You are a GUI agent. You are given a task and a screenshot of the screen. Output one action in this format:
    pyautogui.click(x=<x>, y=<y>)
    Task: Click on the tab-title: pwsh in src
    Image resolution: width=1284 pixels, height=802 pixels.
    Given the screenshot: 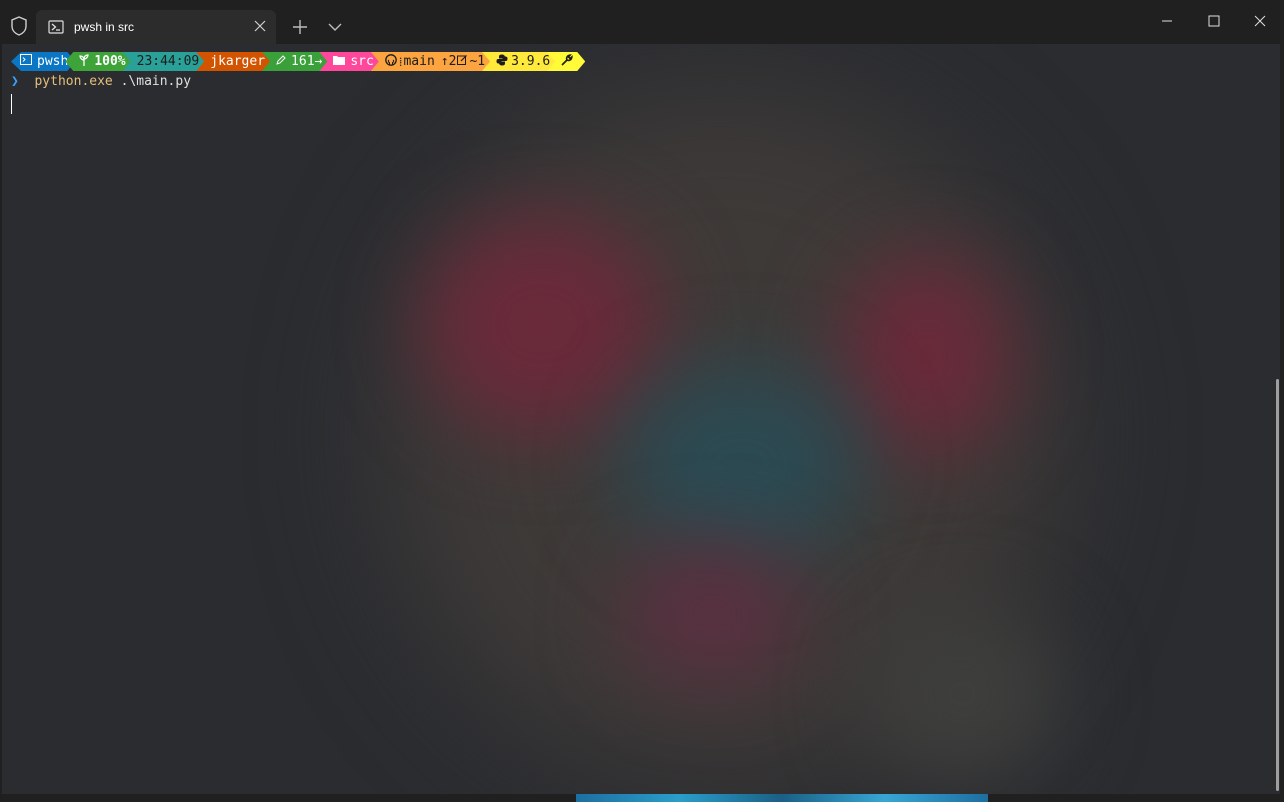 What is the action you would take?
    pyautogui.click(x=104, y=27)
    